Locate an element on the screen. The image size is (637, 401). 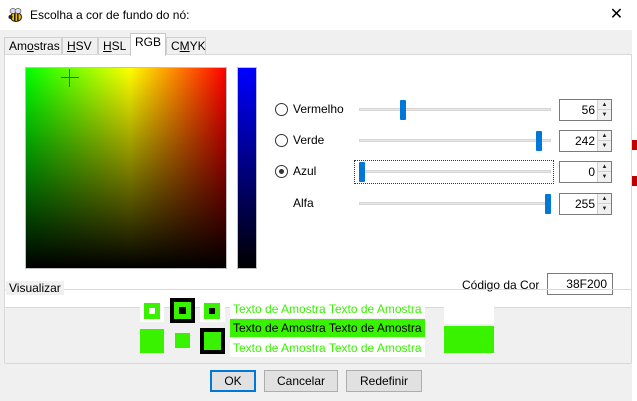
swatch-color-large is located at coordinates (152, 341).